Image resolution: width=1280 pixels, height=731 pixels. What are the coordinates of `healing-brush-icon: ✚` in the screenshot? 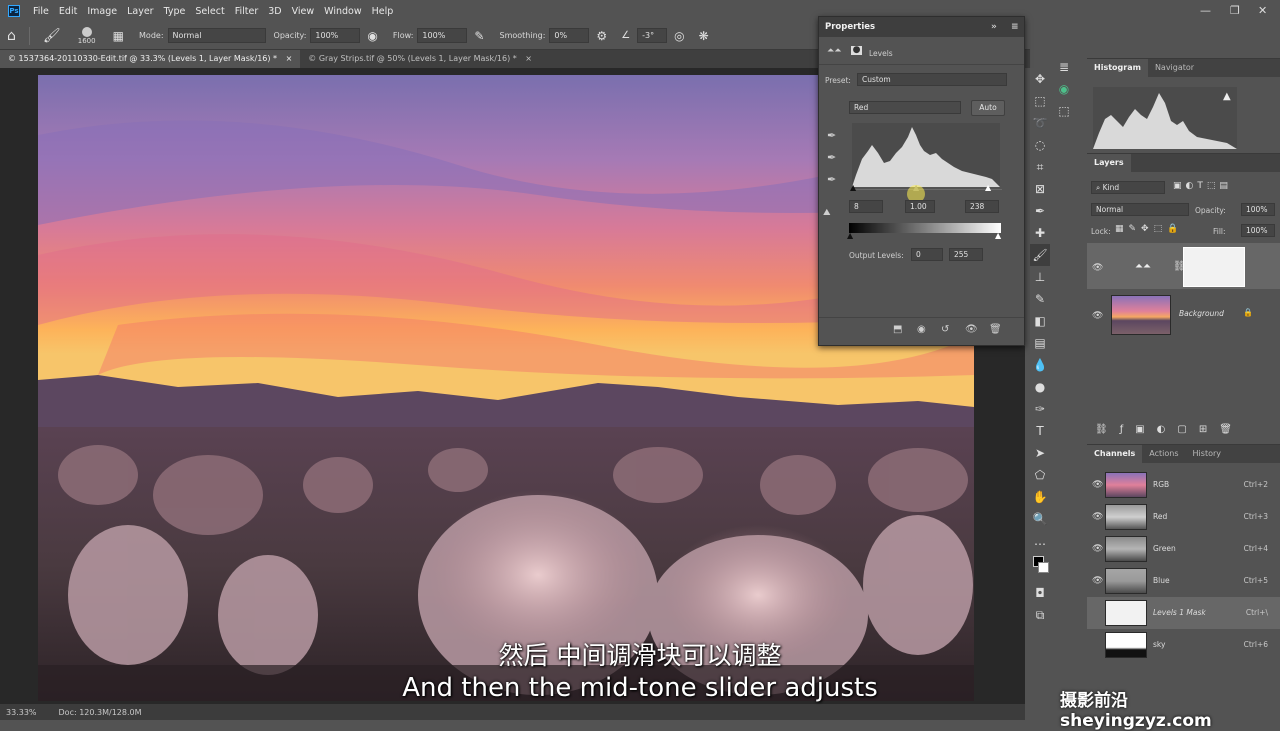 It's located at (1040, 233).